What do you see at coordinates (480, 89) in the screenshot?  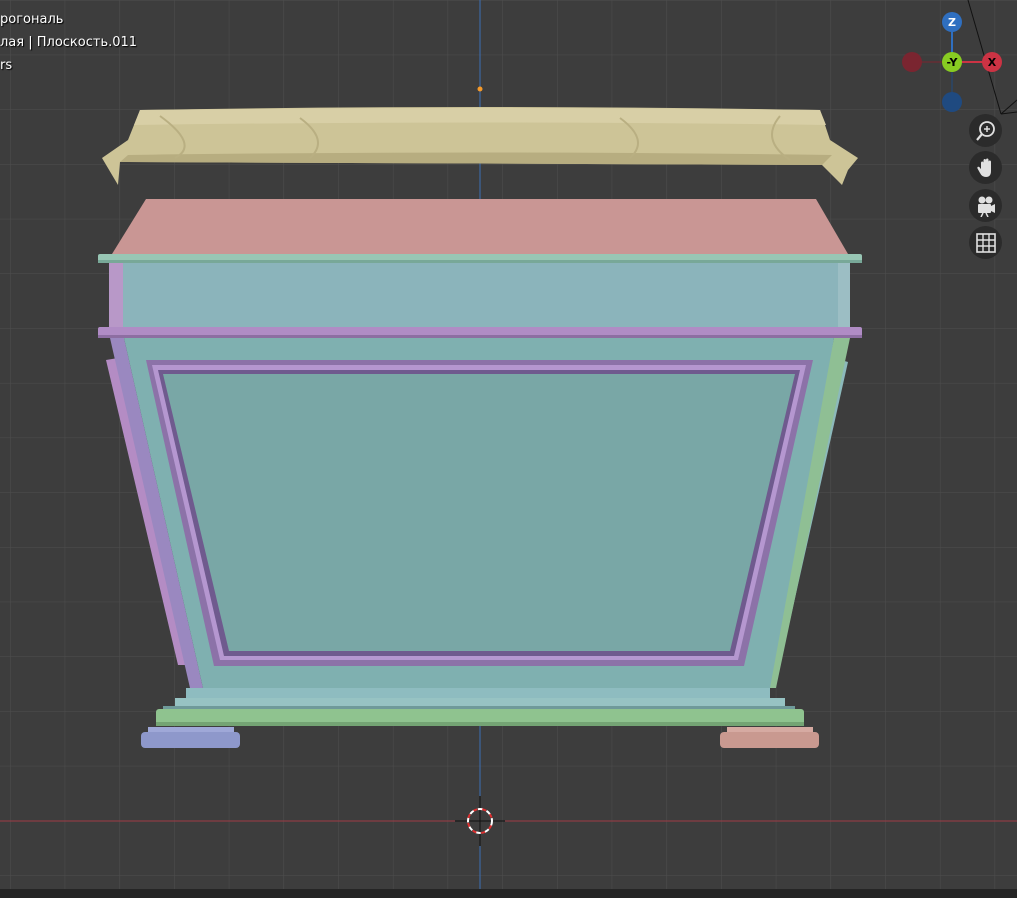 I see `object-origin` at bounding box center [480, 89].